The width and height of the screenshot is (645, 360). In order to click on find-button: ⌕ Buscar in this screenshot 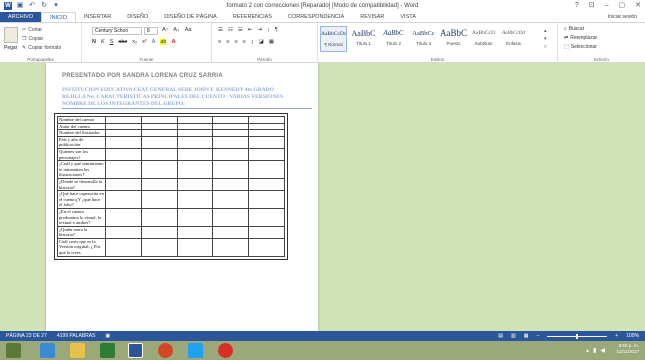, I will do `click(574, 29)`.